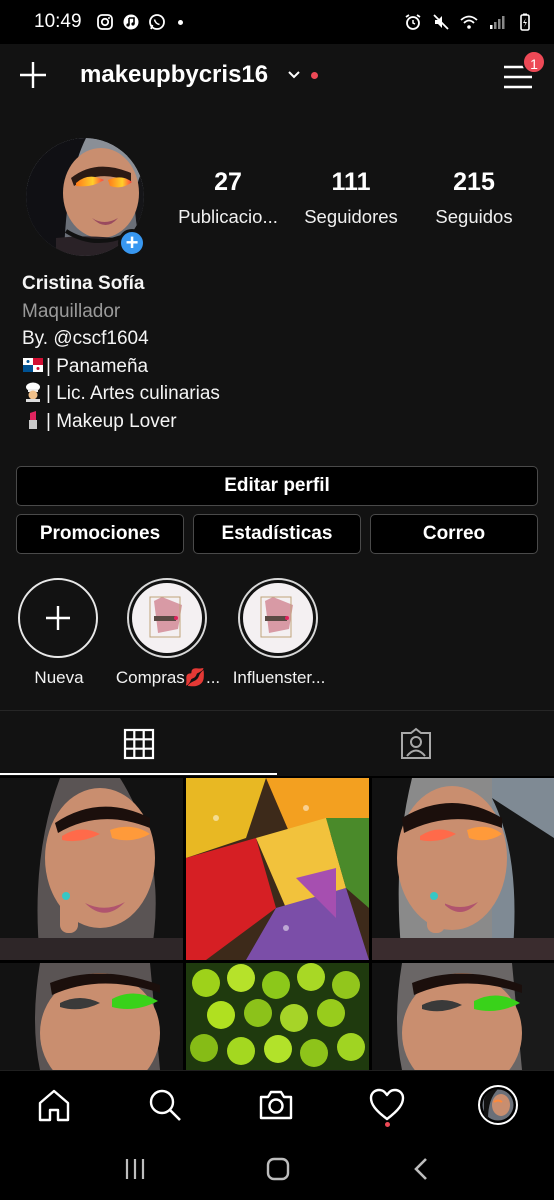 The width and height of the screenshot is (554, 1200). I want to click on alarm-icon, so click(413, 22).